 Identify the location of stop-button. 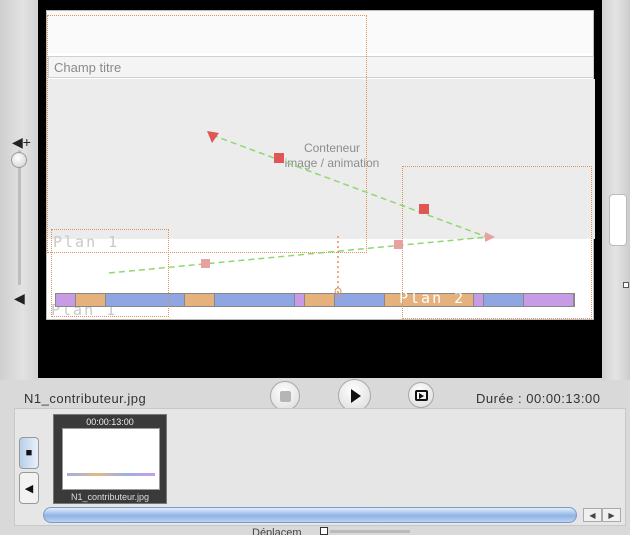
(285, 396).